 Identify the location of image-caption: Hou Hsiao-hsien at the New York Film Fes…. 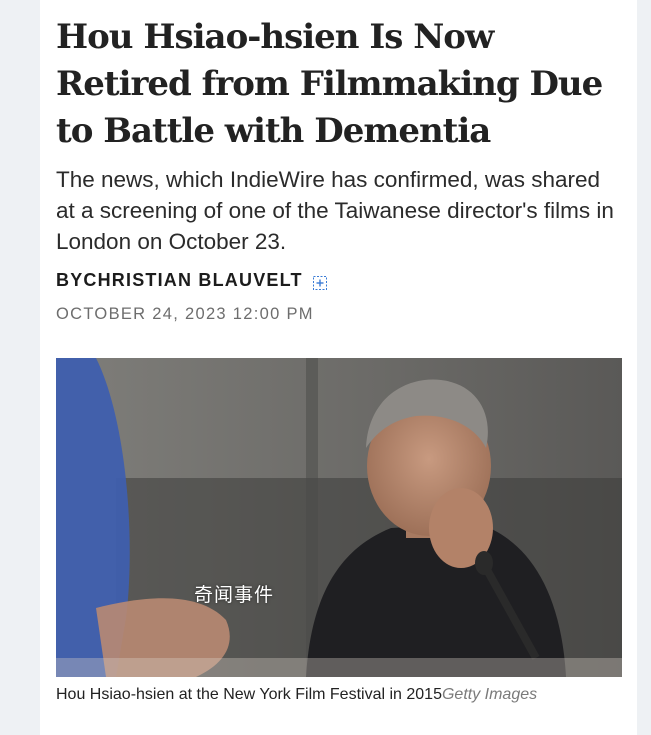
(316, 695).